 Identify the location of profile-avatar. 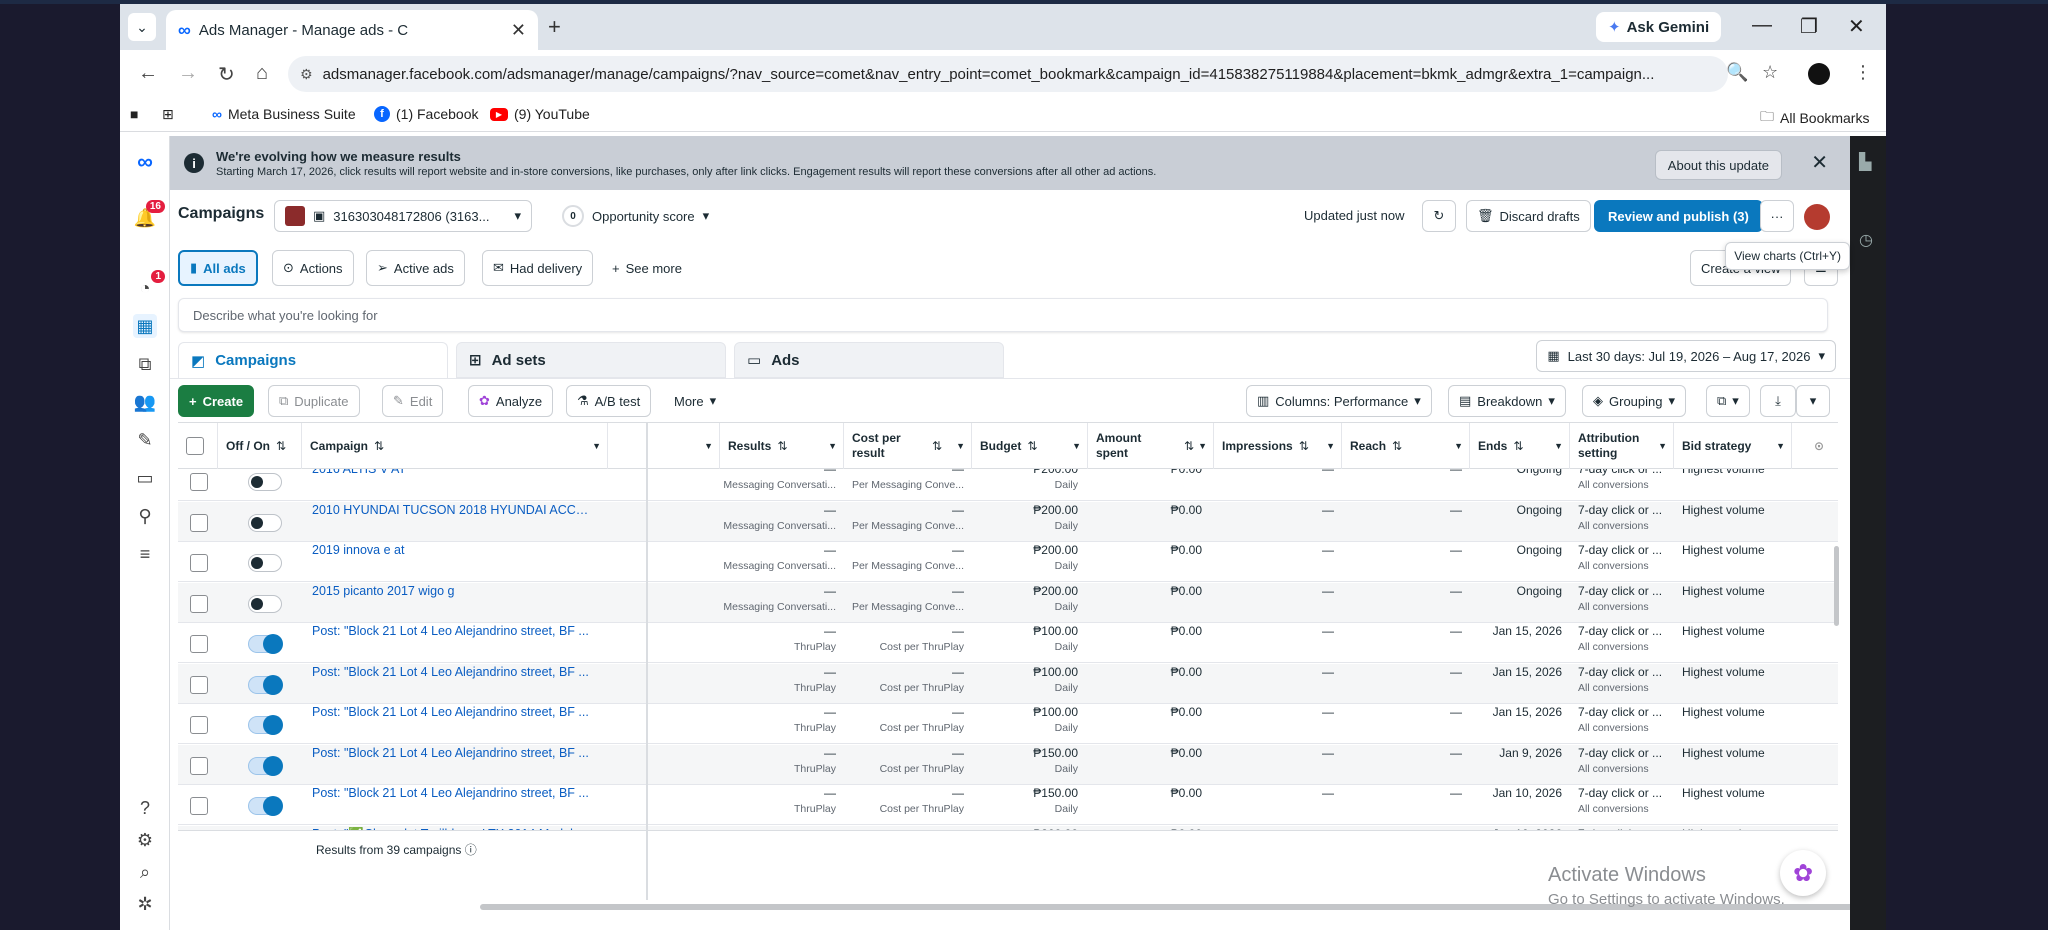
(1819, 74).